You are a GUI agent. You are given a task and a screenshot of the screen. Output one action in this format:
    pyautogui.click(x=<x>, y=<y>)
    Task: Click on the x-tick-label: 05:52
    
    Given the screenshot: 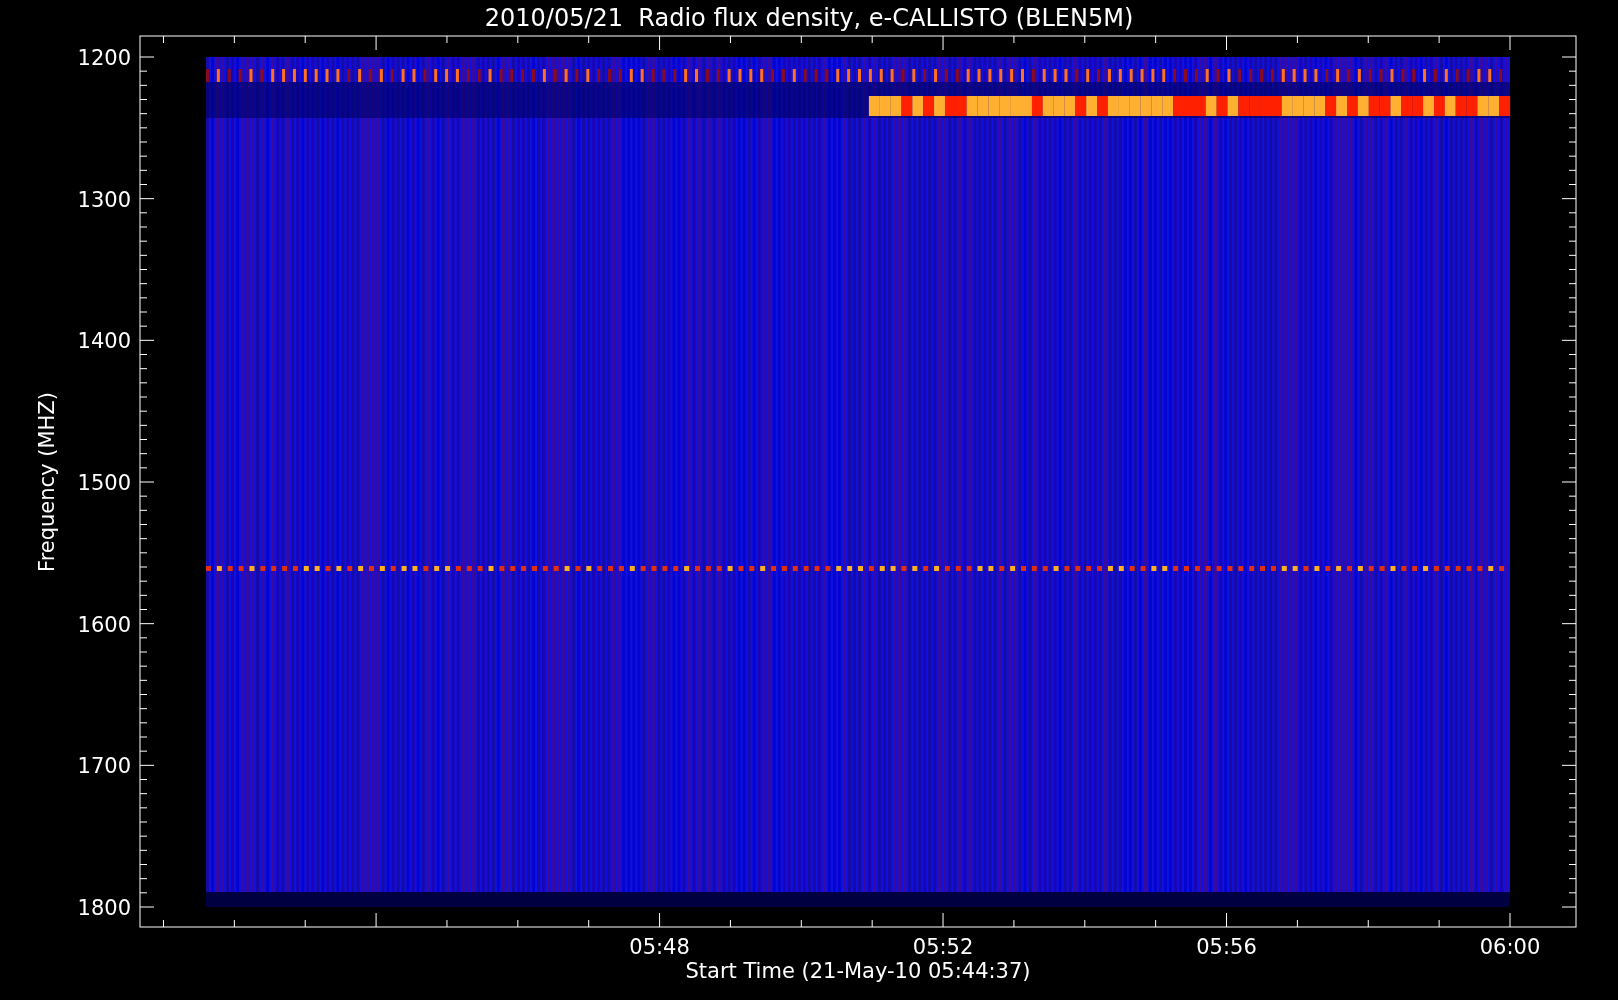 What is the action you would take?
    pyautogui.click(x=943, y=947)
    